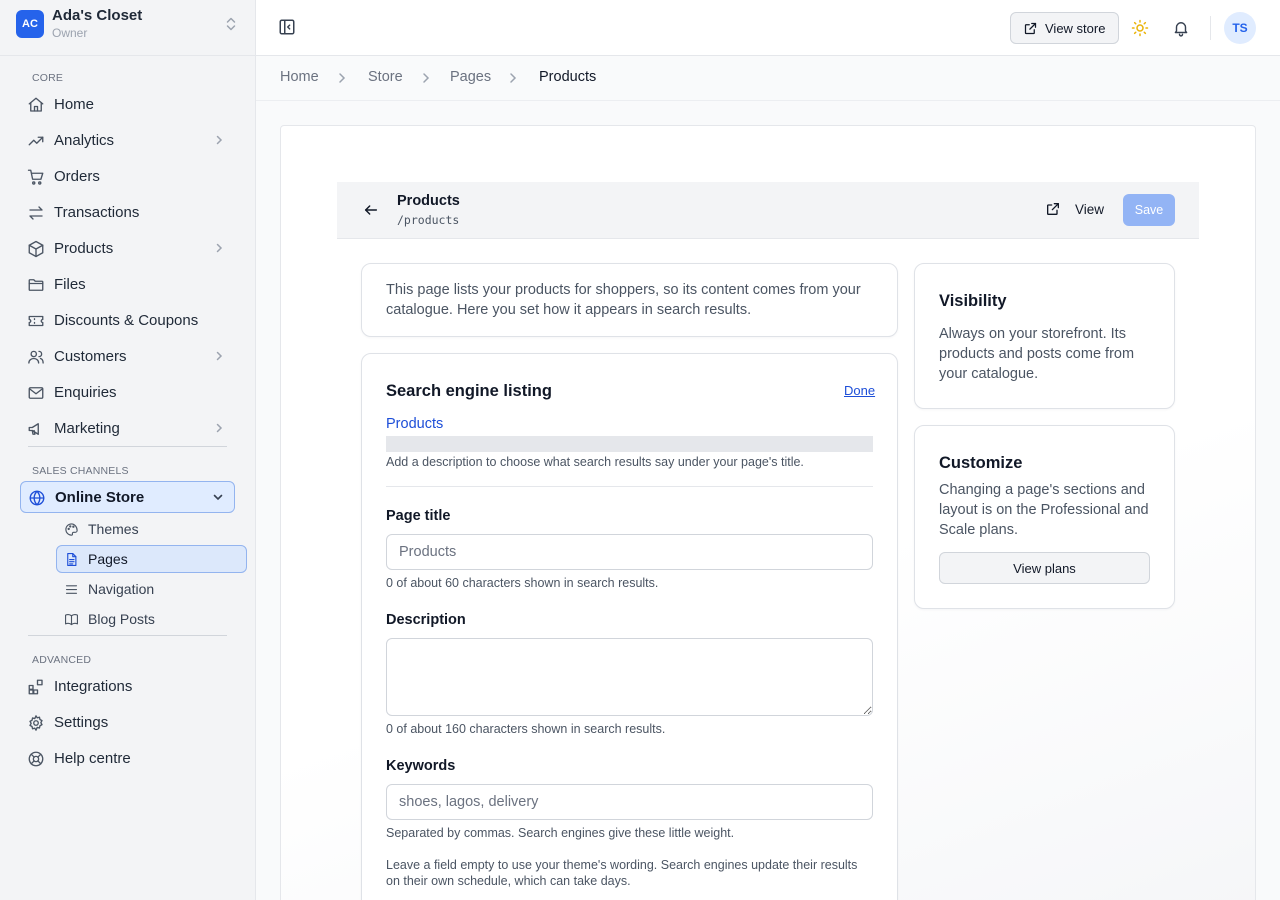  Describe the element at coordinates (87, 428) in the screenshot. I see `sidebar-item-label: Marketing` at that location.